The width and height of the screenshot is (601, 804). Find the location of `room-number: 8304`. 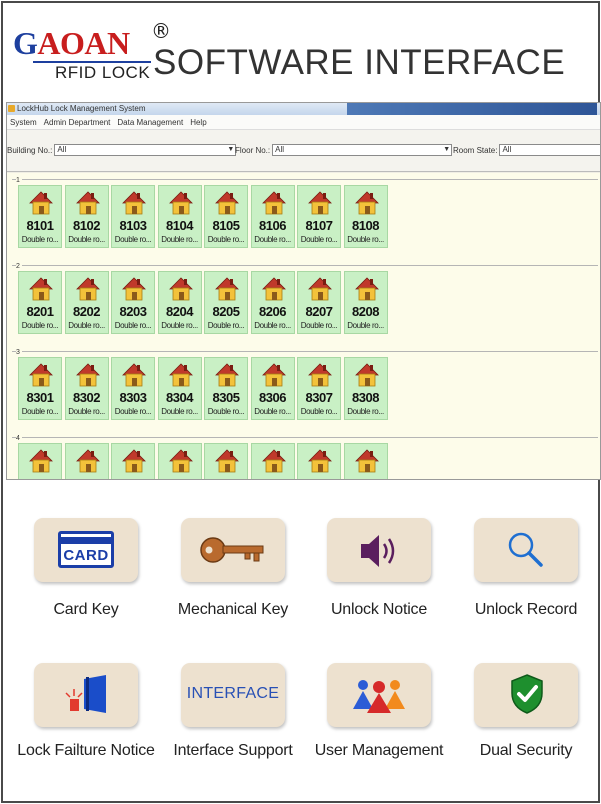

room-number: 8304 is located at coordinates (179, 397).